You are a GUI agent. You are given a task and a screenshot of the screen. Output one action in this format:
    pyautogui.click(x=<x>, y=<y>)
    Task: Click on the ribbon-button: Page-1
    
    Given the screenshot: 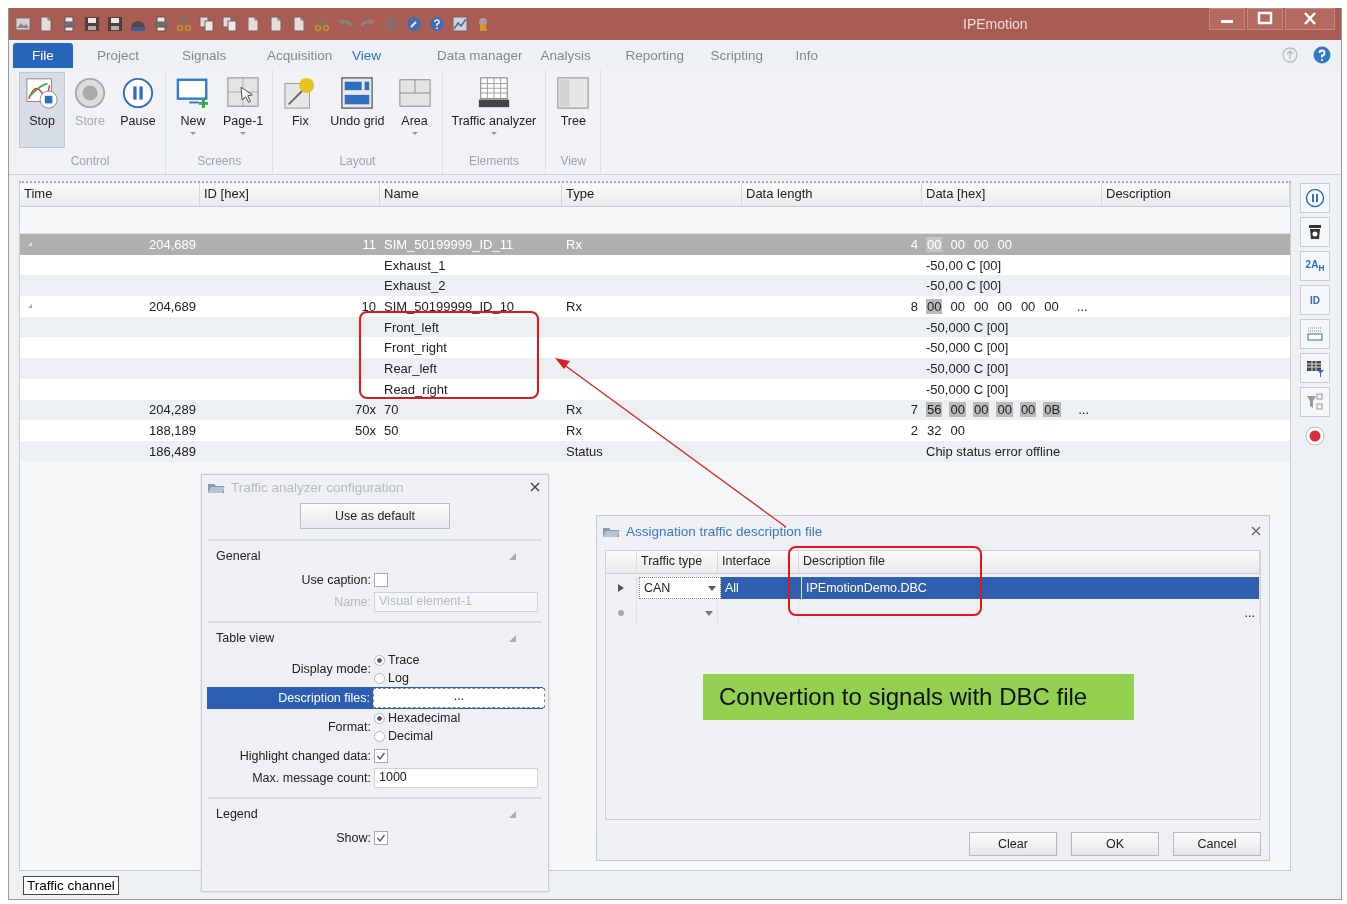 What is the action you would take?
    pyautogui.click(x=243, y=110)
    